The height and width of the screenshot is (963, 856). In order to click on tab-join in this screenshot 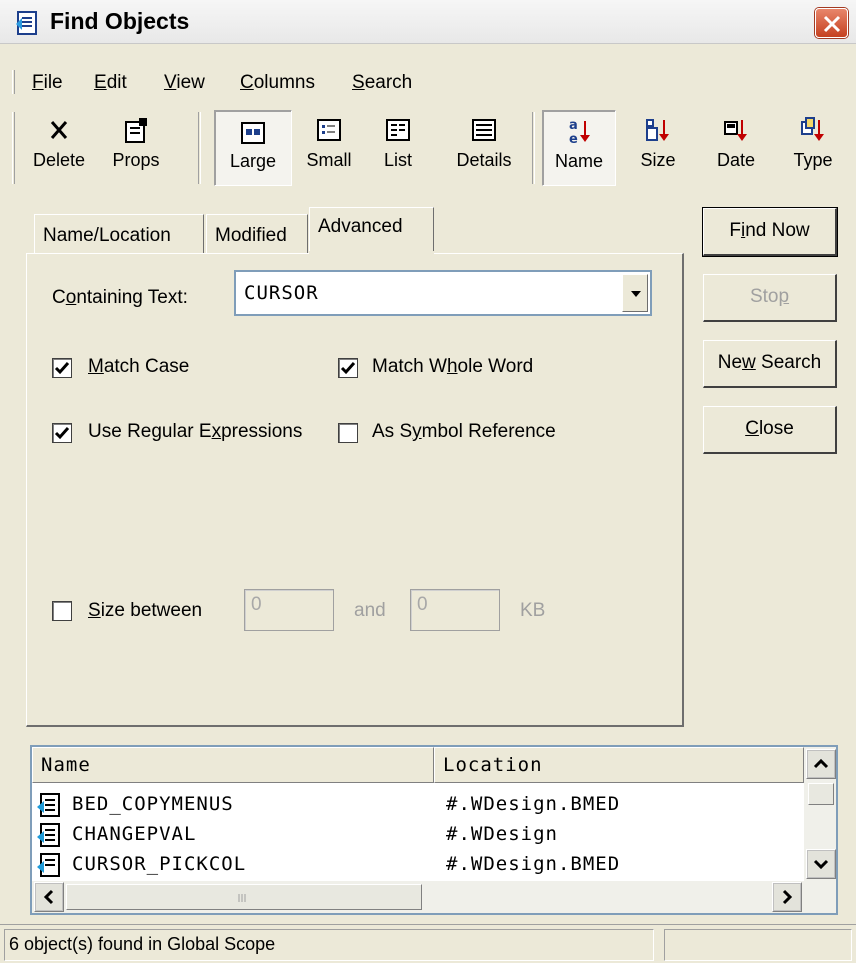, I will do `click(371, 253)`.